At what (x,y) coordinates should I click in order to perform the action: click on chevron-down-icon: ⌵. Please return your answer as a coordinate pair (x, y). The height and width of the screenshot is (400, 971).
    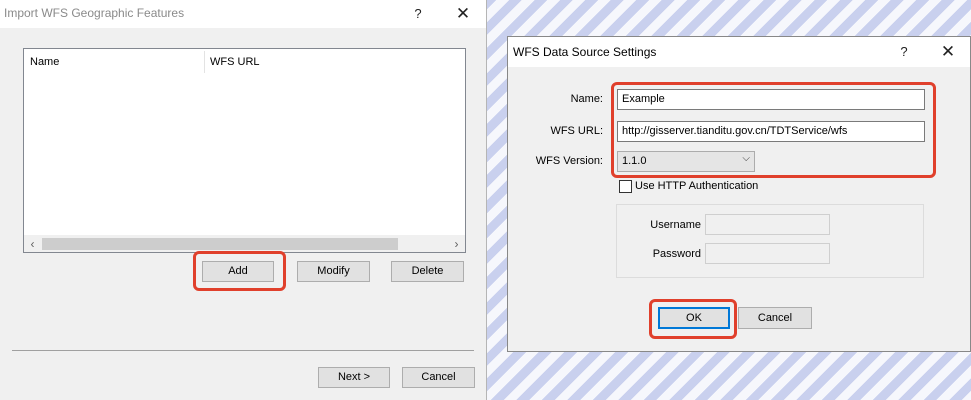
    Looking at the image, I should click on (746, 158).